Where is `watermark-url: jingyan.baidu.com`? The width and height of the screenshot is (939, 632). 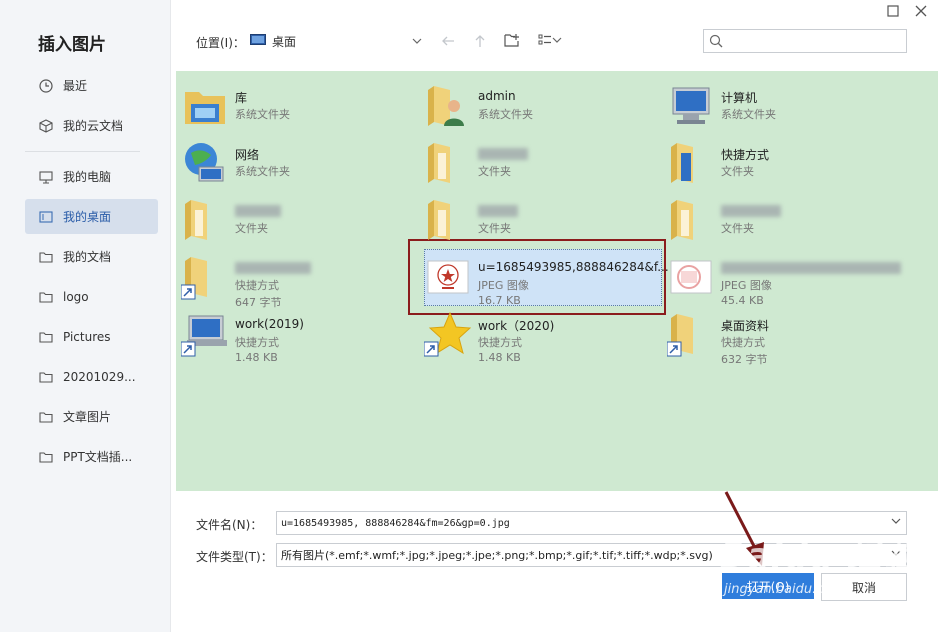
watermark-url: jingyan.baidu.com is located at coordinates (784, 589).